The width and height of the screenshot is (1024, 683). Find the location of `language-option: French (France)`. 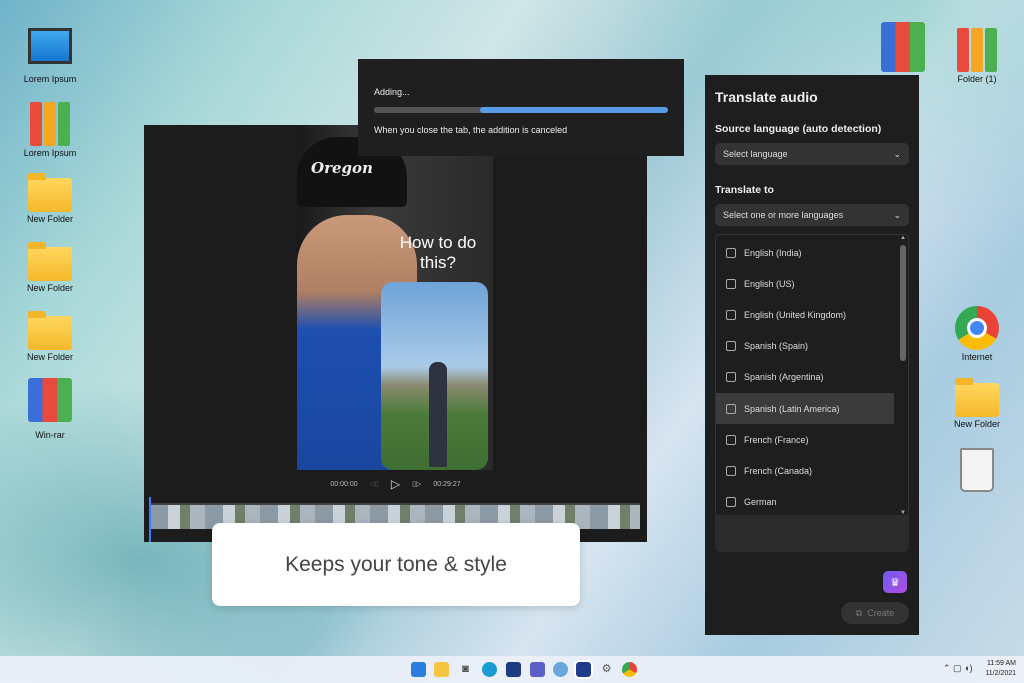

language-option: French (France) is located at coordinates (805, 439).